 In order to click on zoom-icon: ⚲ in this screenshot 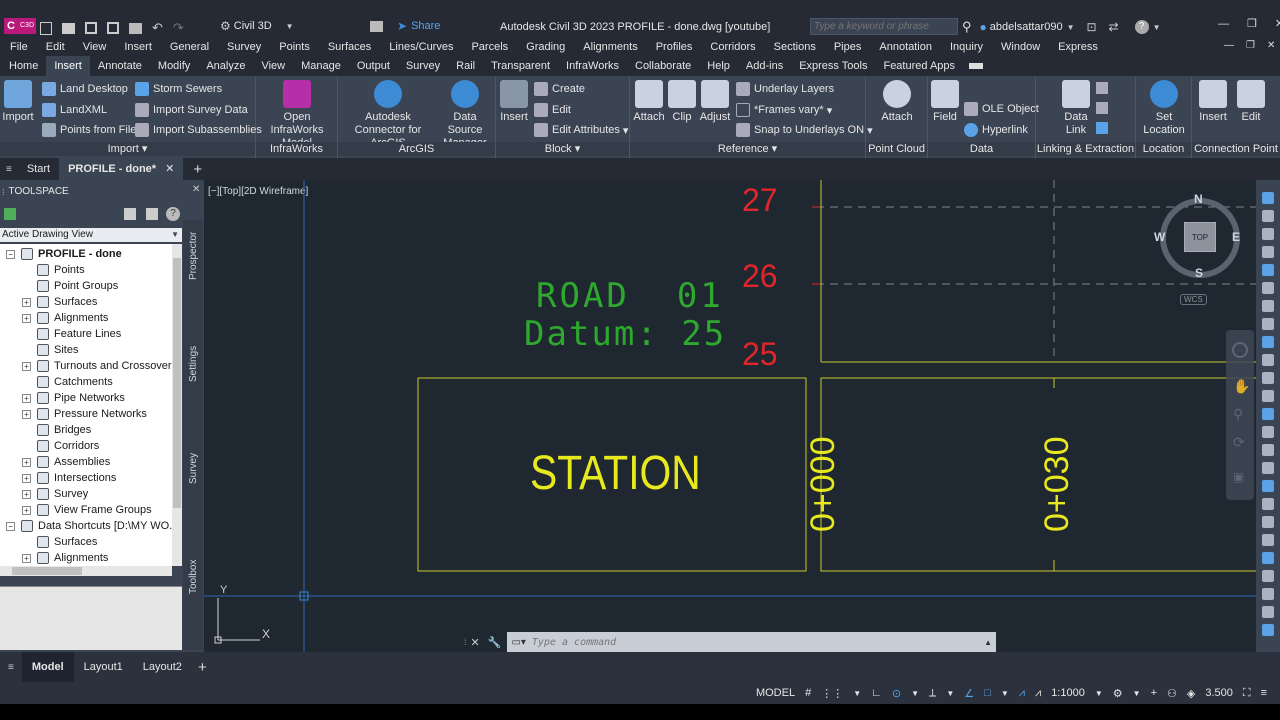, I will do `click(1238, 414)`.